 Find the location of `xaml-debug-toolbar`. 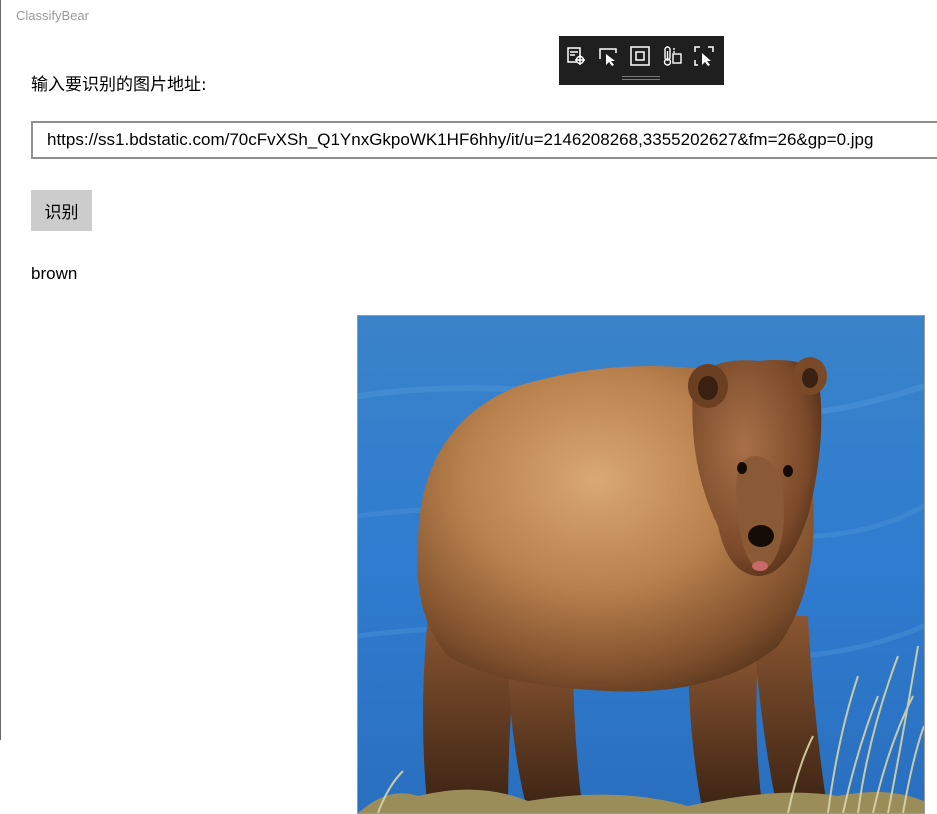

xaml-debug-toolbar is located at coordinates (641, 60).